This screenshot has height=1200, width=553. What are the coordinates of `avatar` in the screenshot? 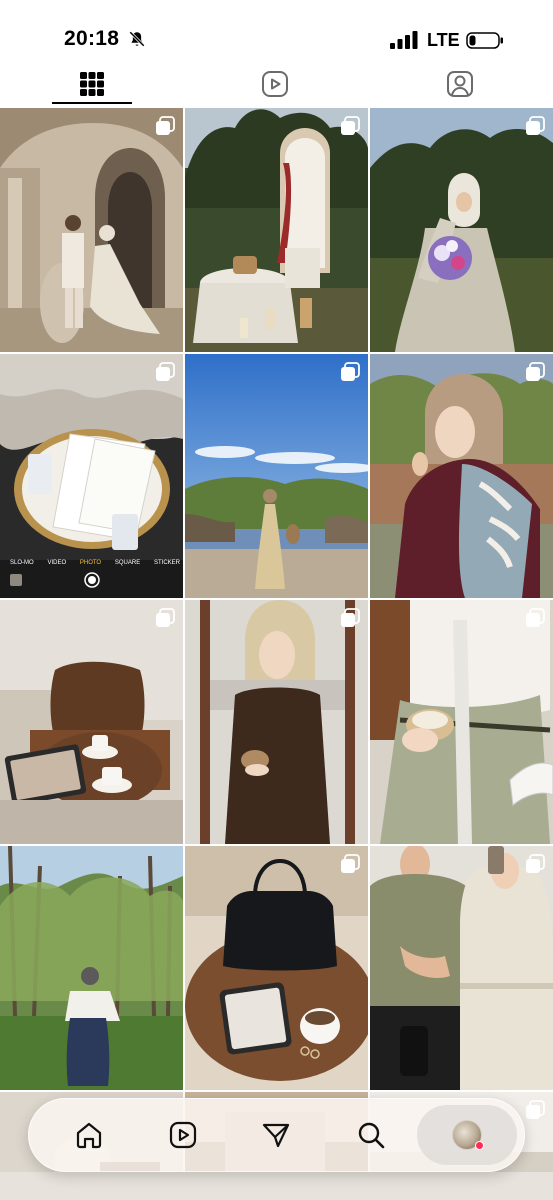 It's located at (468, 1135).